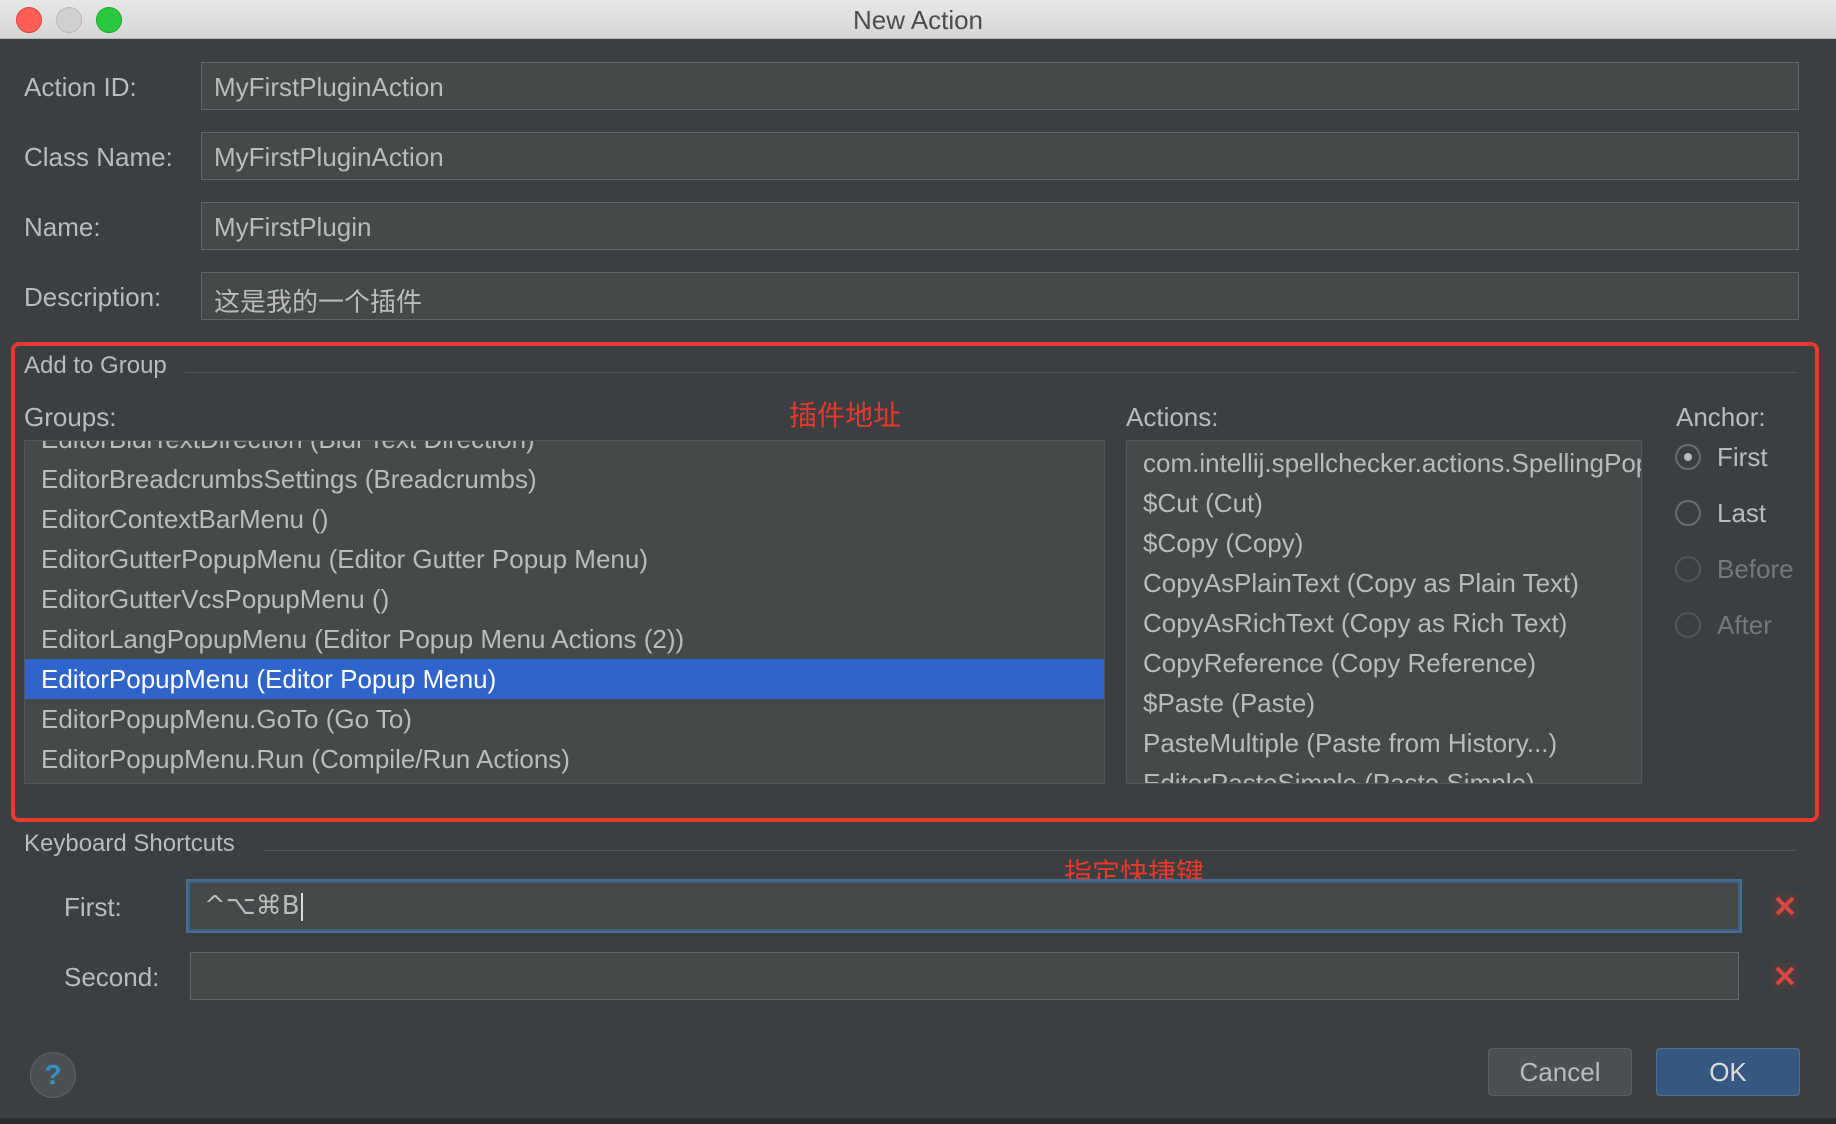  I want to click on description-label: Description:, so click(93, 297).